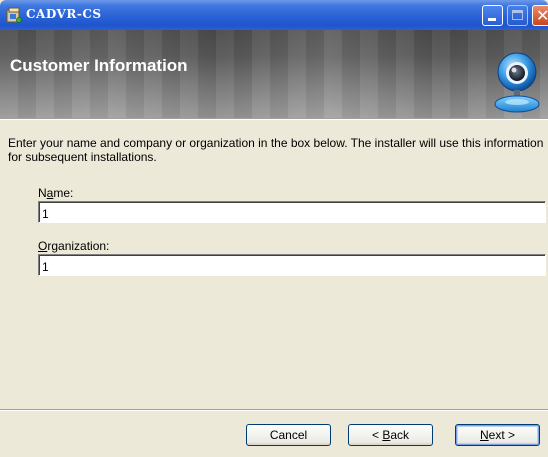  What do you see at coordinates (274, 119) in the screenshot?
I see `banner-divider` at bounding box center [274, 119].